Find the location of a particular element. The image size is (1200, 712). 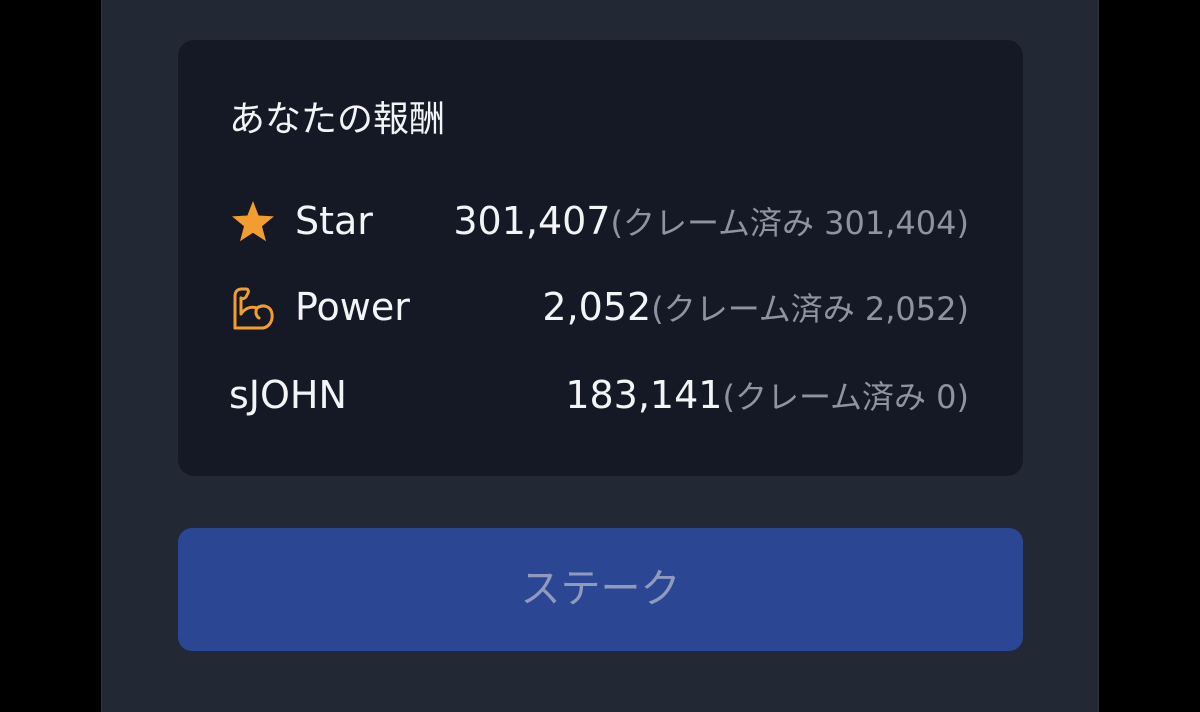

reward-claimed: (クレーム済み 301,404) is located at coordinates (789, 223).